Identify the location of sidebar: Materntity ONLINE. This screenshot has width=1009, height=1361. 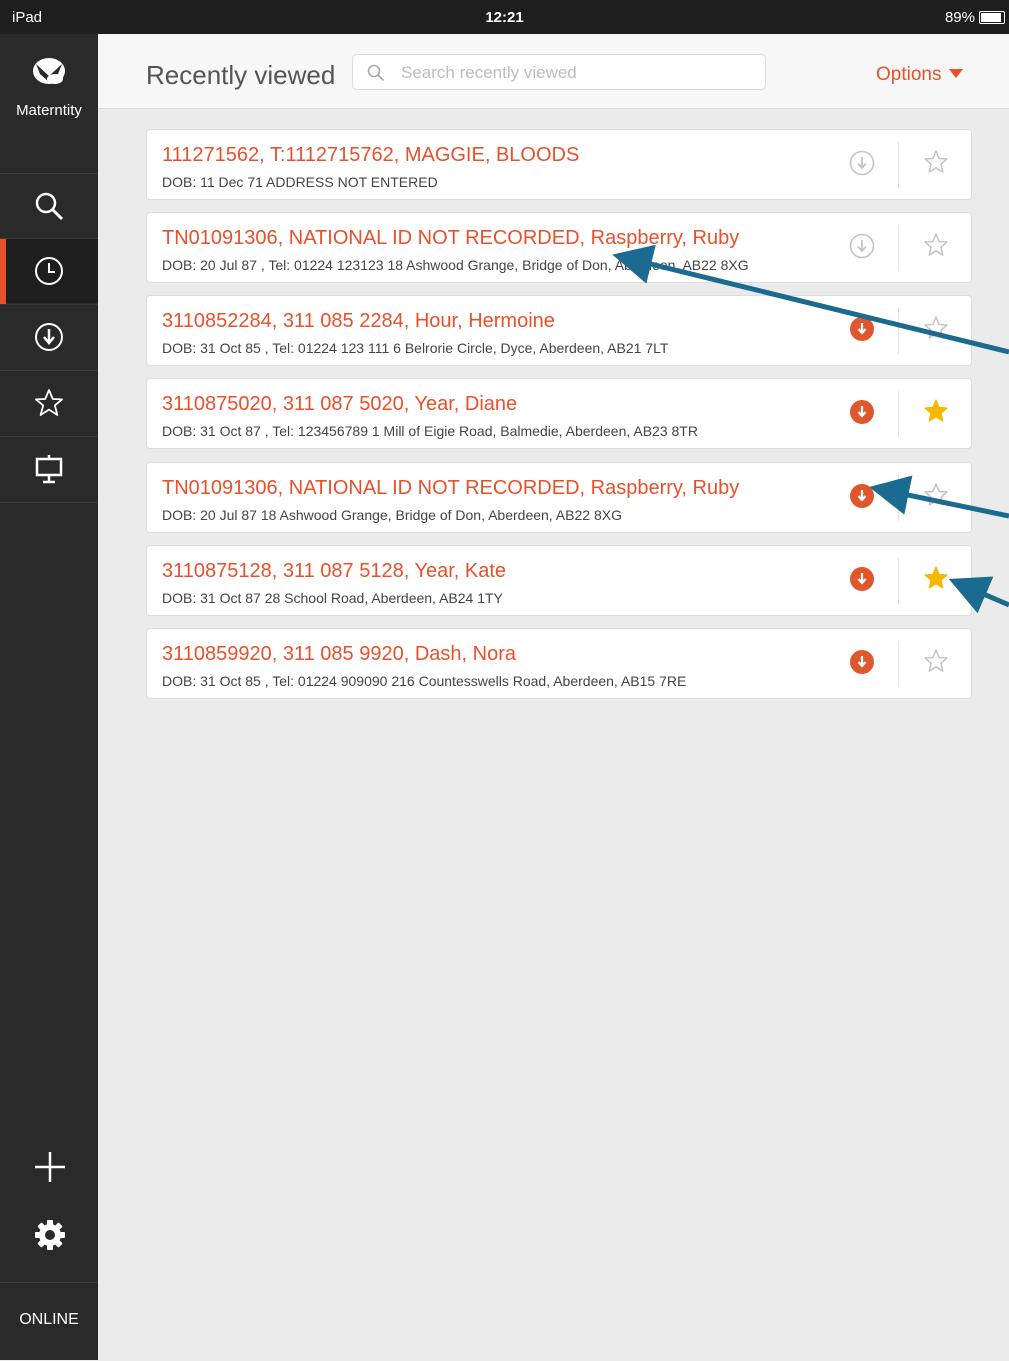
(49, 697).